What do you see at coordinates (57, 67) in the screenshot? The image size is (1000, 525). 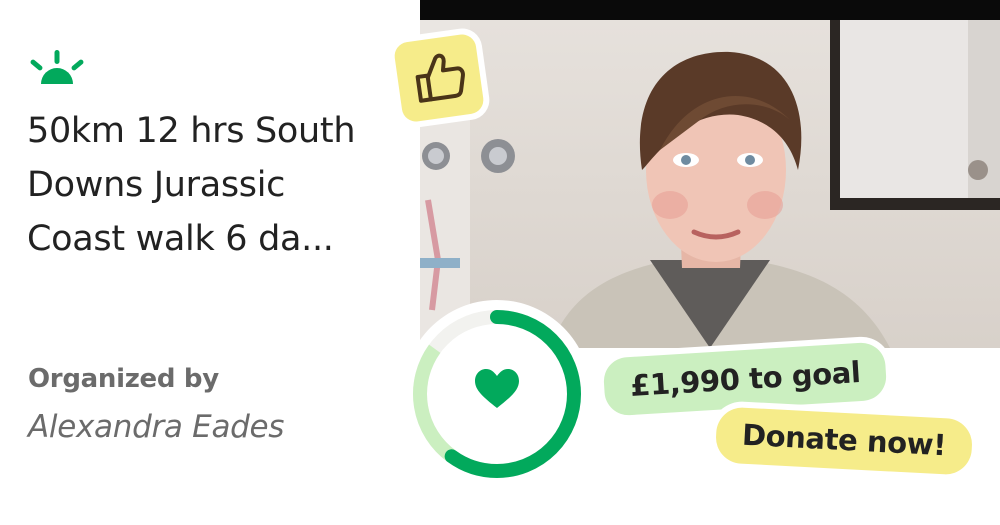 I see `sunrise-logo-icon` at bounding box center [57, 67].